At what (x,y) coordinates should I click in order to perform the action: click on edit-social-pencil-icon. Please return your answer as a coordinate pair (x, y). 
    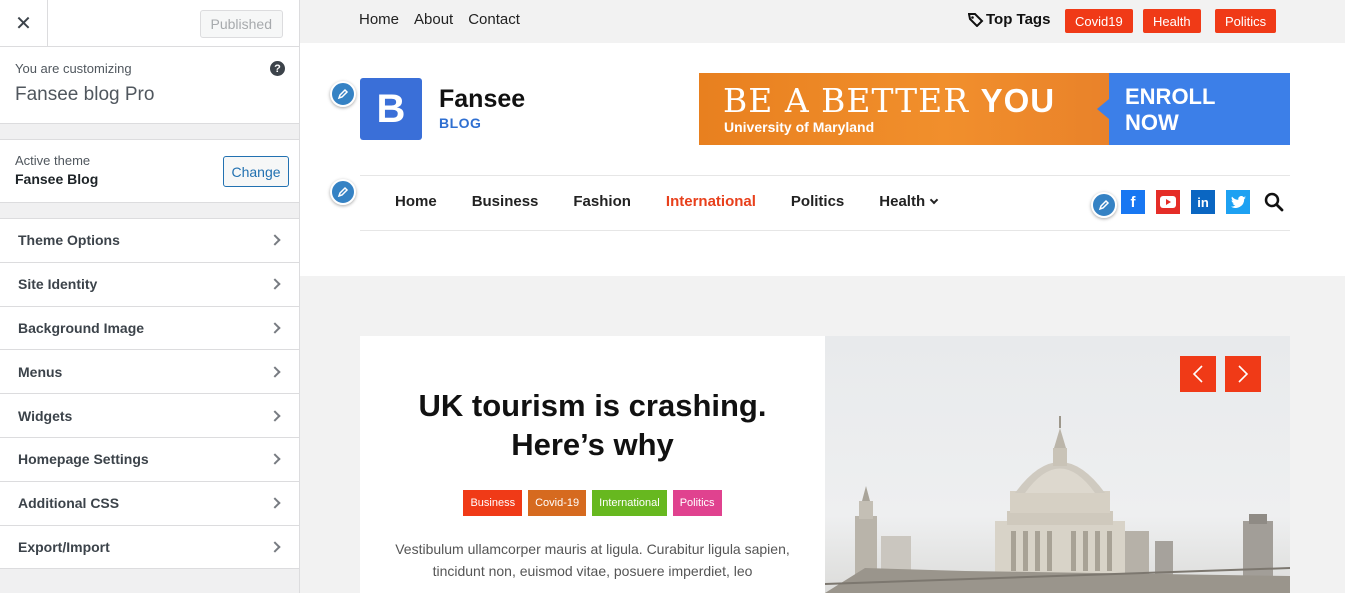
    Looking at the image, I should click on (1104, 205).